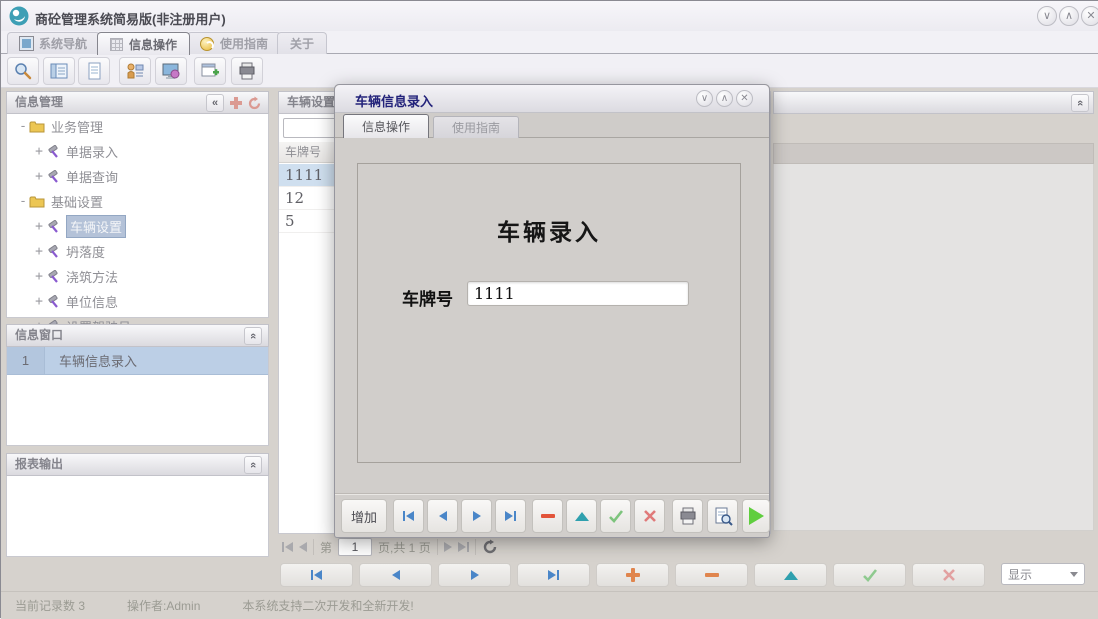 The image size is (1098, 619). I want to click on info-window-item-vehicle-entry: 1 车辆信息录入, so click(137, 361).